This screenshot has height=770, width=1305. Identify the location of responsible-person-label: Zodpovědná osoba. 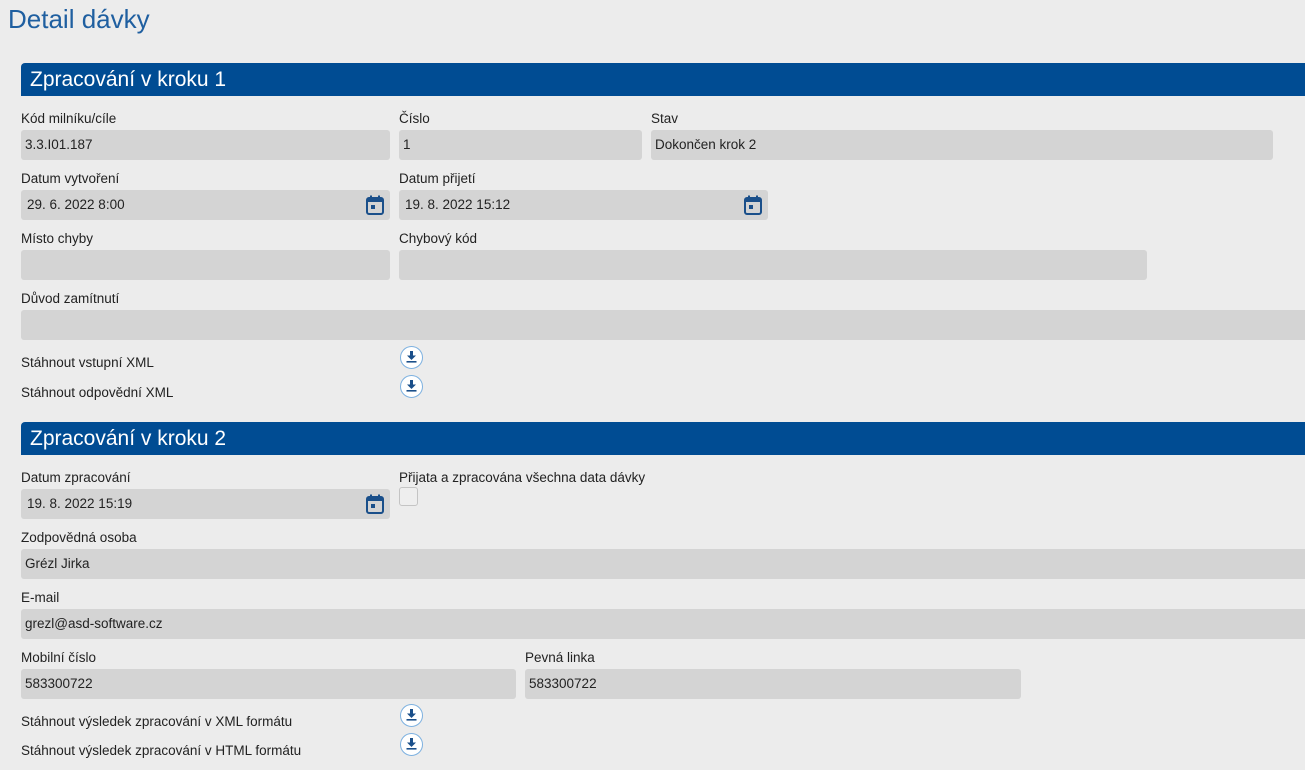
(79, 537).